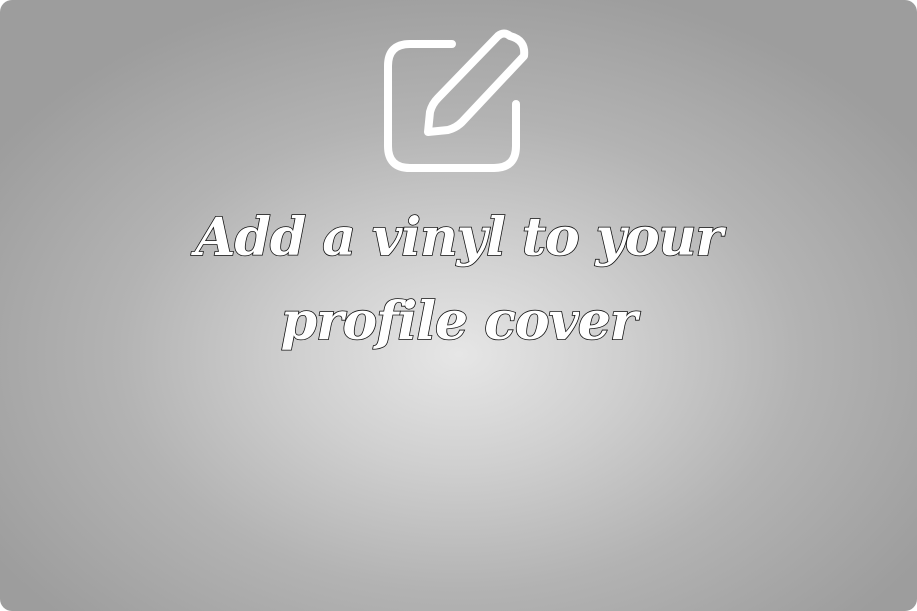 The height and width of the screenshot is (611, 917). Describe the element at coordinates (458, 279) in the screenshot. I see `add-vinyl-prompt: Add a vinyl to your profile cover` at that location.